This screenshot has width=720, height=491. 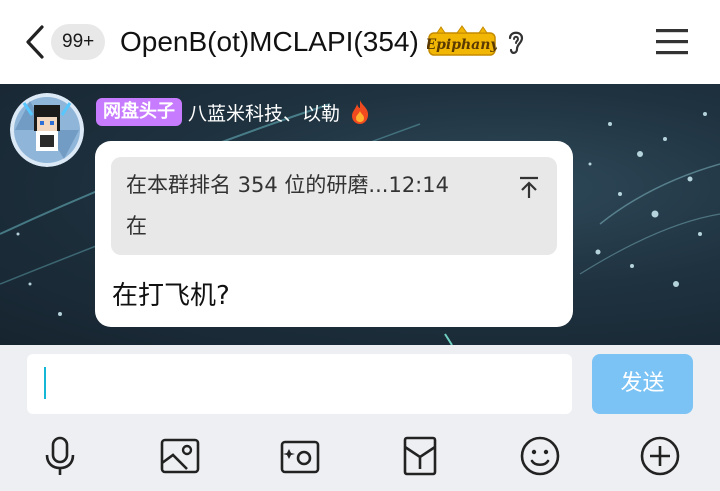 I want to click on send-button: 发送, so click(x=642, y=384).